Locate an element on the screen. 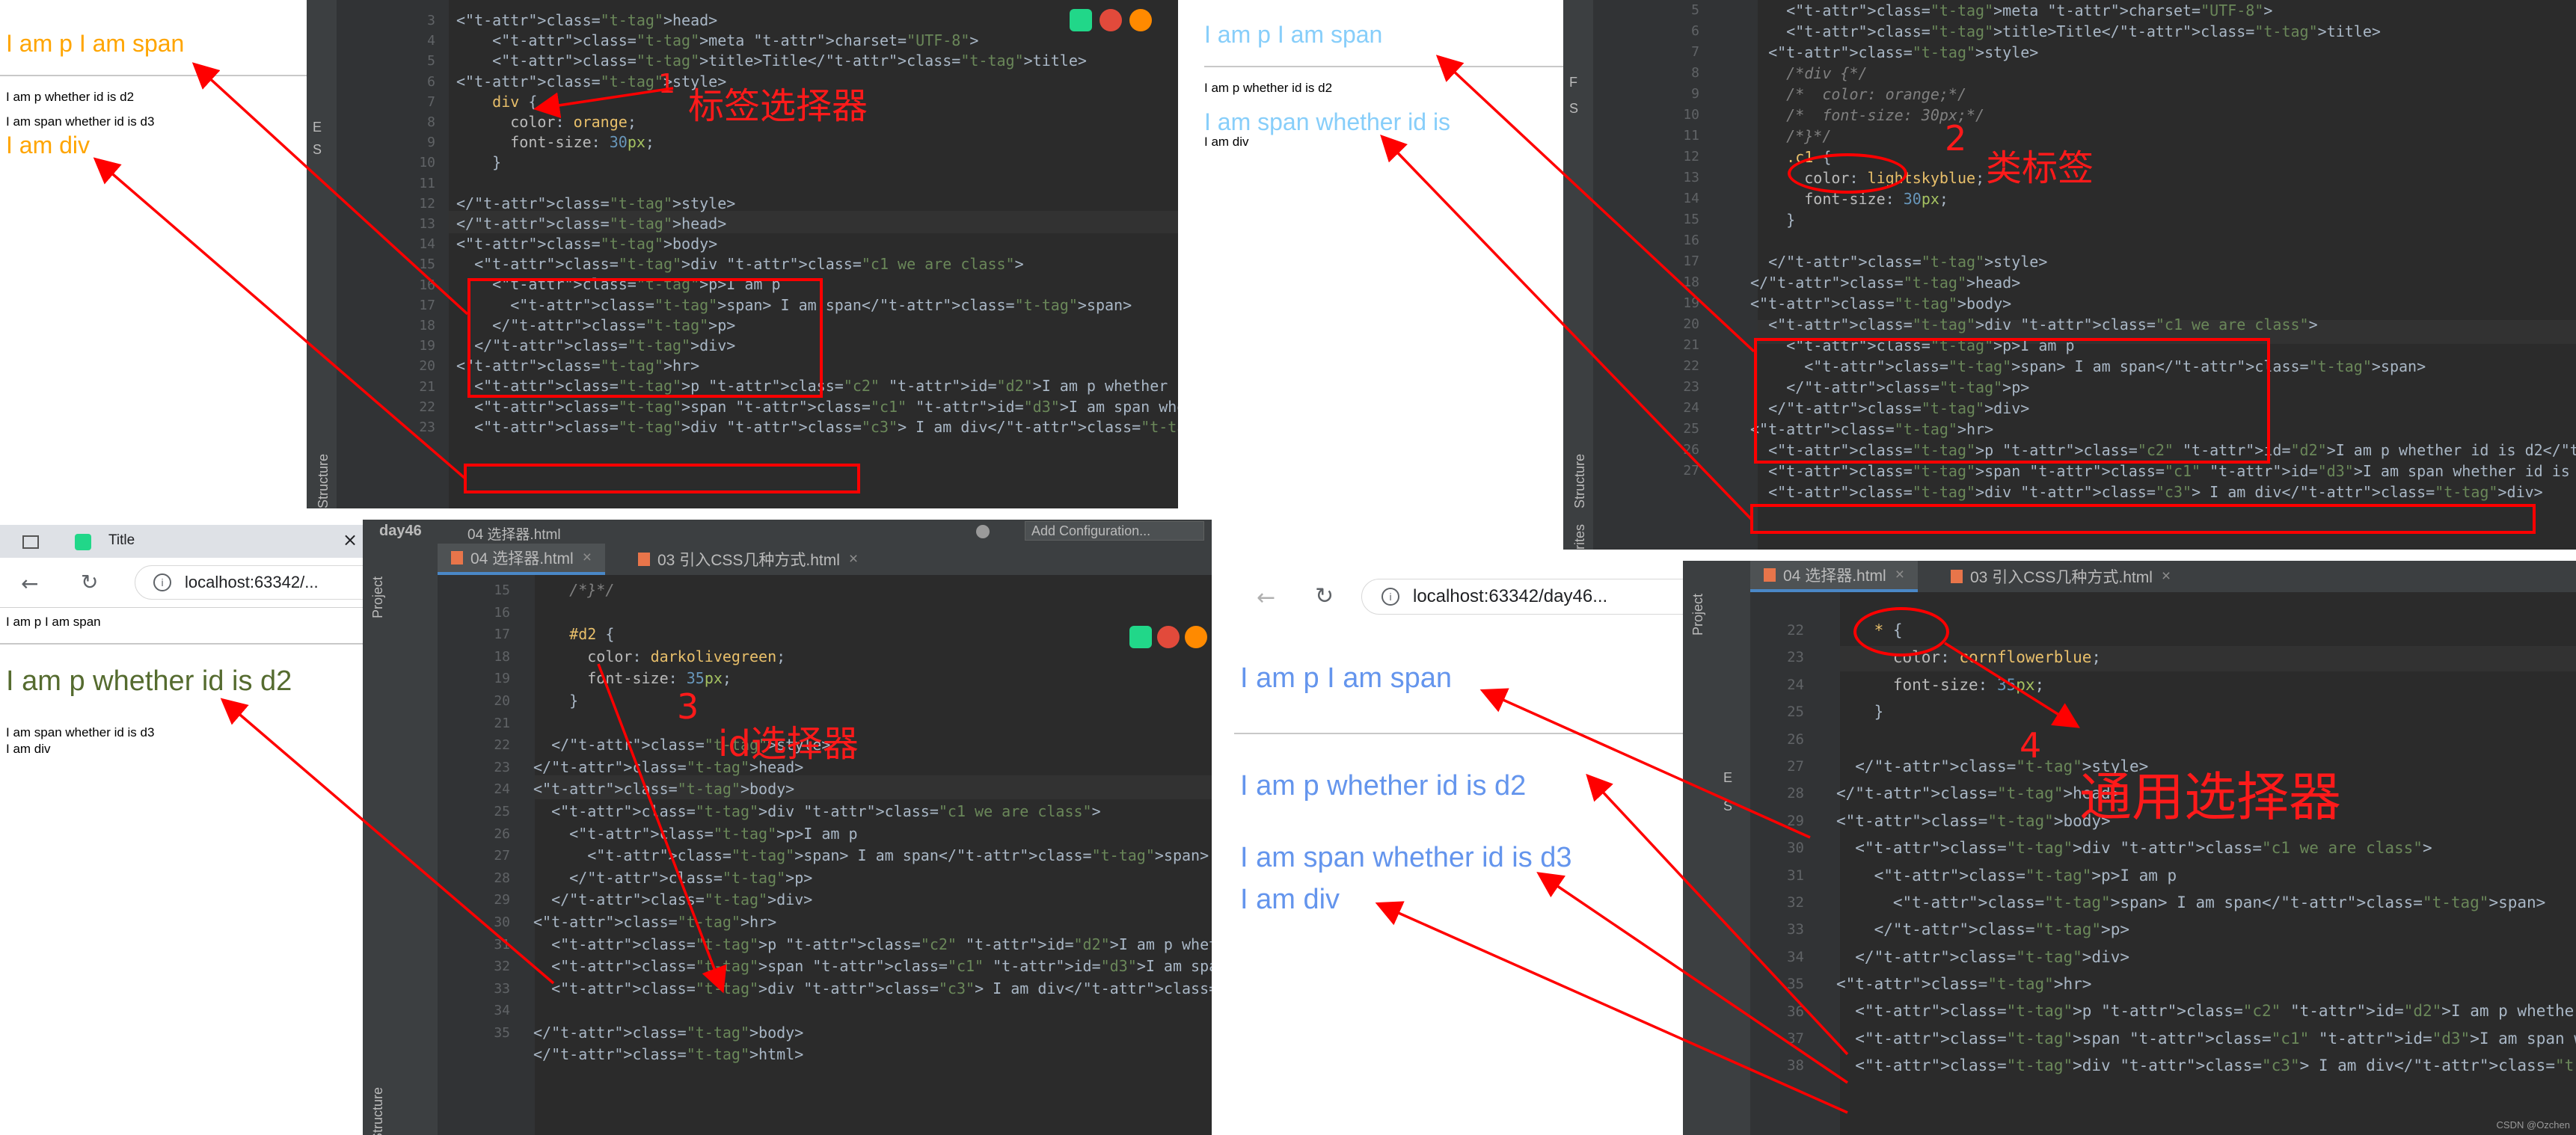 The image size is (2576, 1135). q4-arrow-p-to-d2 is located at coordinates (1717, 915).